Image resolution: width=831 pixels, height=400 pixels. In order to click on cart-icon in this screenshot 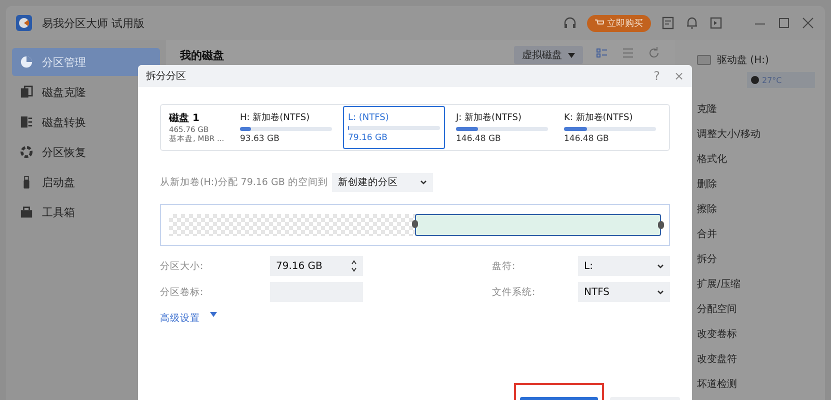, I will do `click(599, 23)`.